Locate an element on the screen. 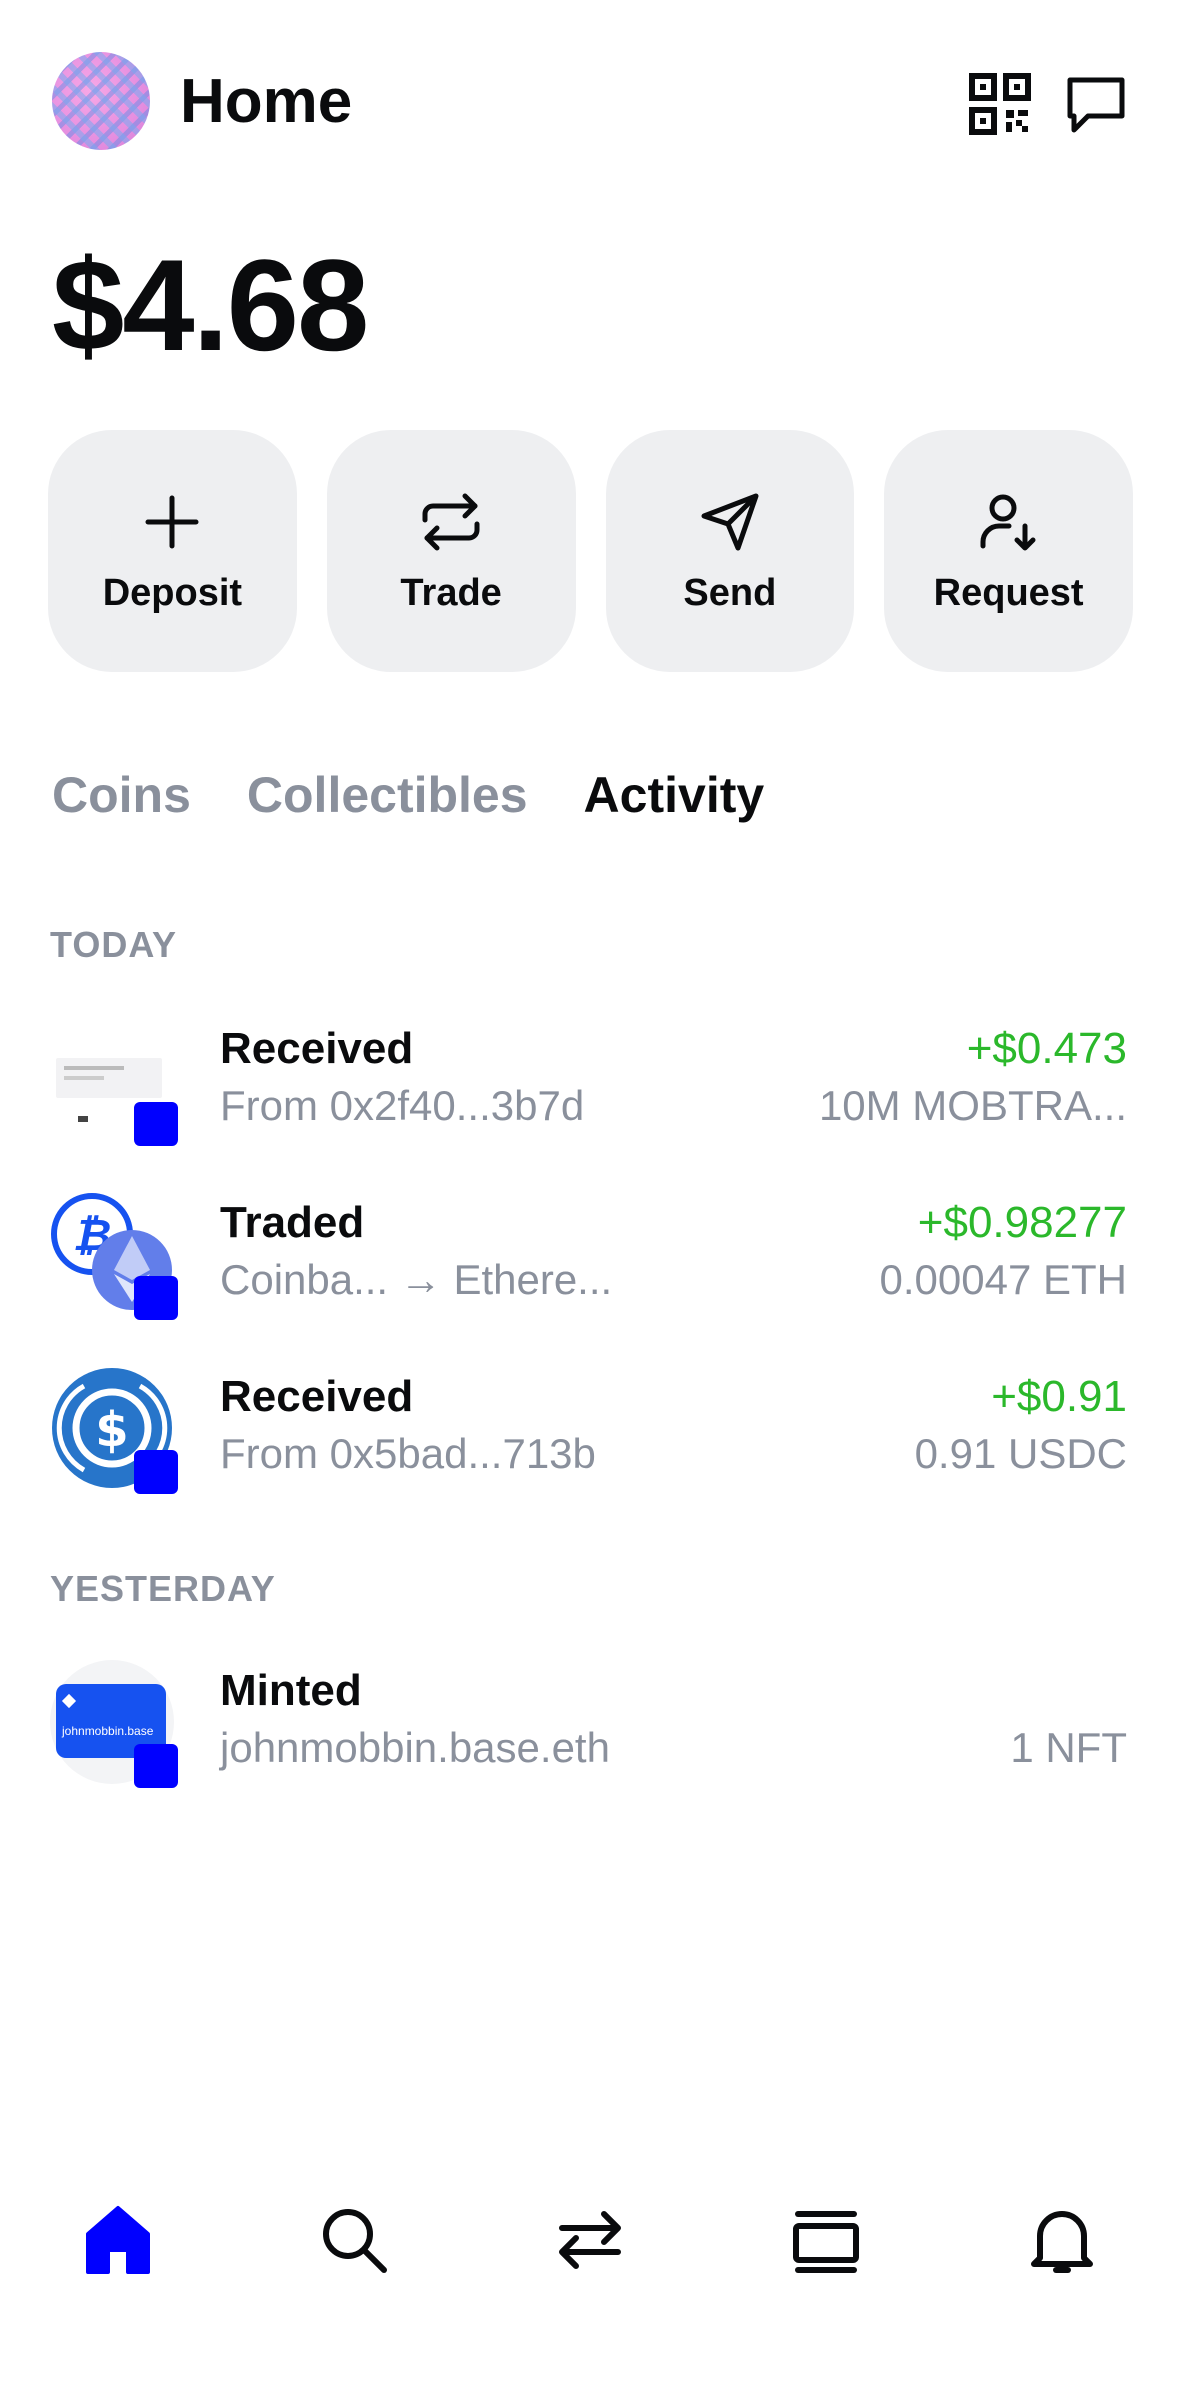 Image resolution: width=1179 pixels, height=2396 pixels. balance-amount: $4.68 is located at coordinates (210, 305).